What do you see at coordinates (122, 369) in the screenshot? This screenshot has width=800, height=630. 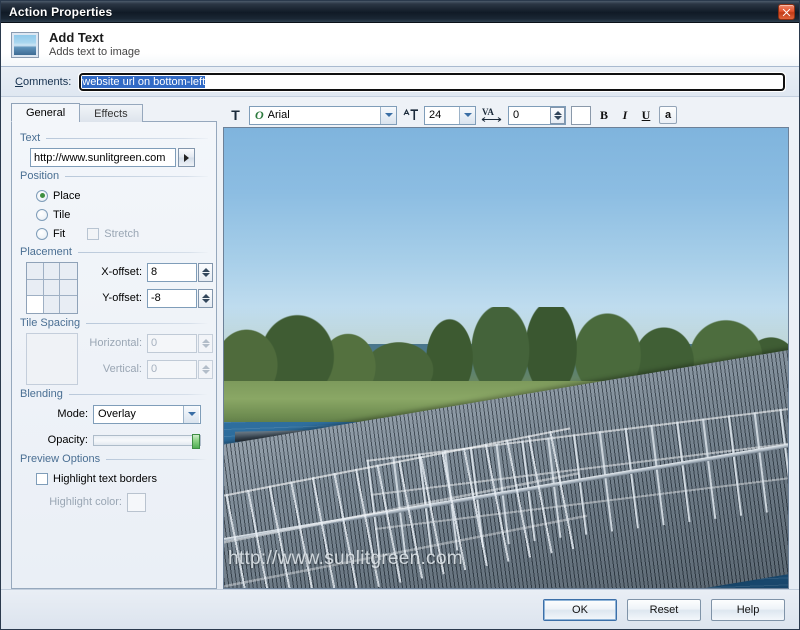 I see `vertical-label: Vertical:` at bounding box center [122, 369].